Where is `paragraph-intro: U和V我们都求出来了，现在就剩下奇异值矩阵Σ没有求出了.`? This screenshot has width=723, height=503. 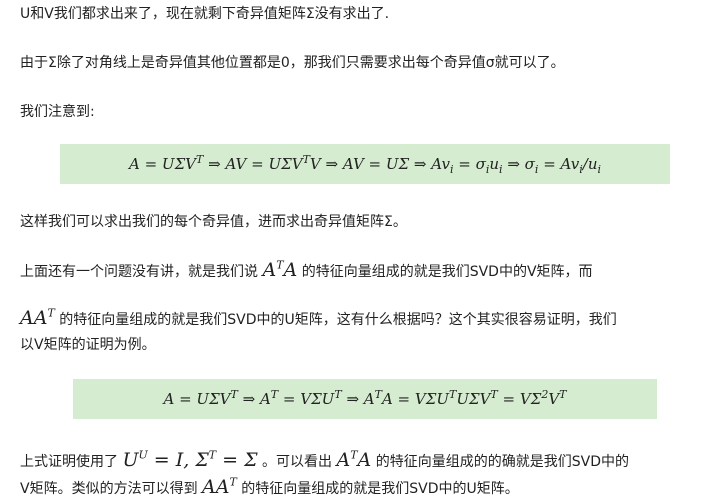
paragraph-intro: U和V我们都求出来了，现在就剩下奇异值矩阵Σ没有求出了. is located at coordinates (205, 14).